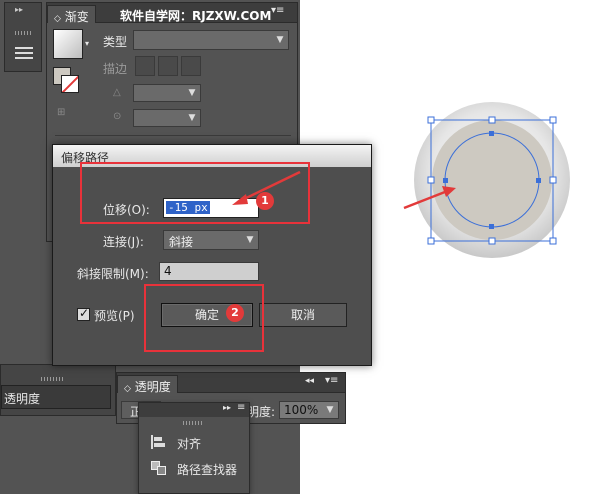 The image size is (614, 494). Describe the element at coordinates (492, 180) in the screenshot. I see `inner-circle` at that location.